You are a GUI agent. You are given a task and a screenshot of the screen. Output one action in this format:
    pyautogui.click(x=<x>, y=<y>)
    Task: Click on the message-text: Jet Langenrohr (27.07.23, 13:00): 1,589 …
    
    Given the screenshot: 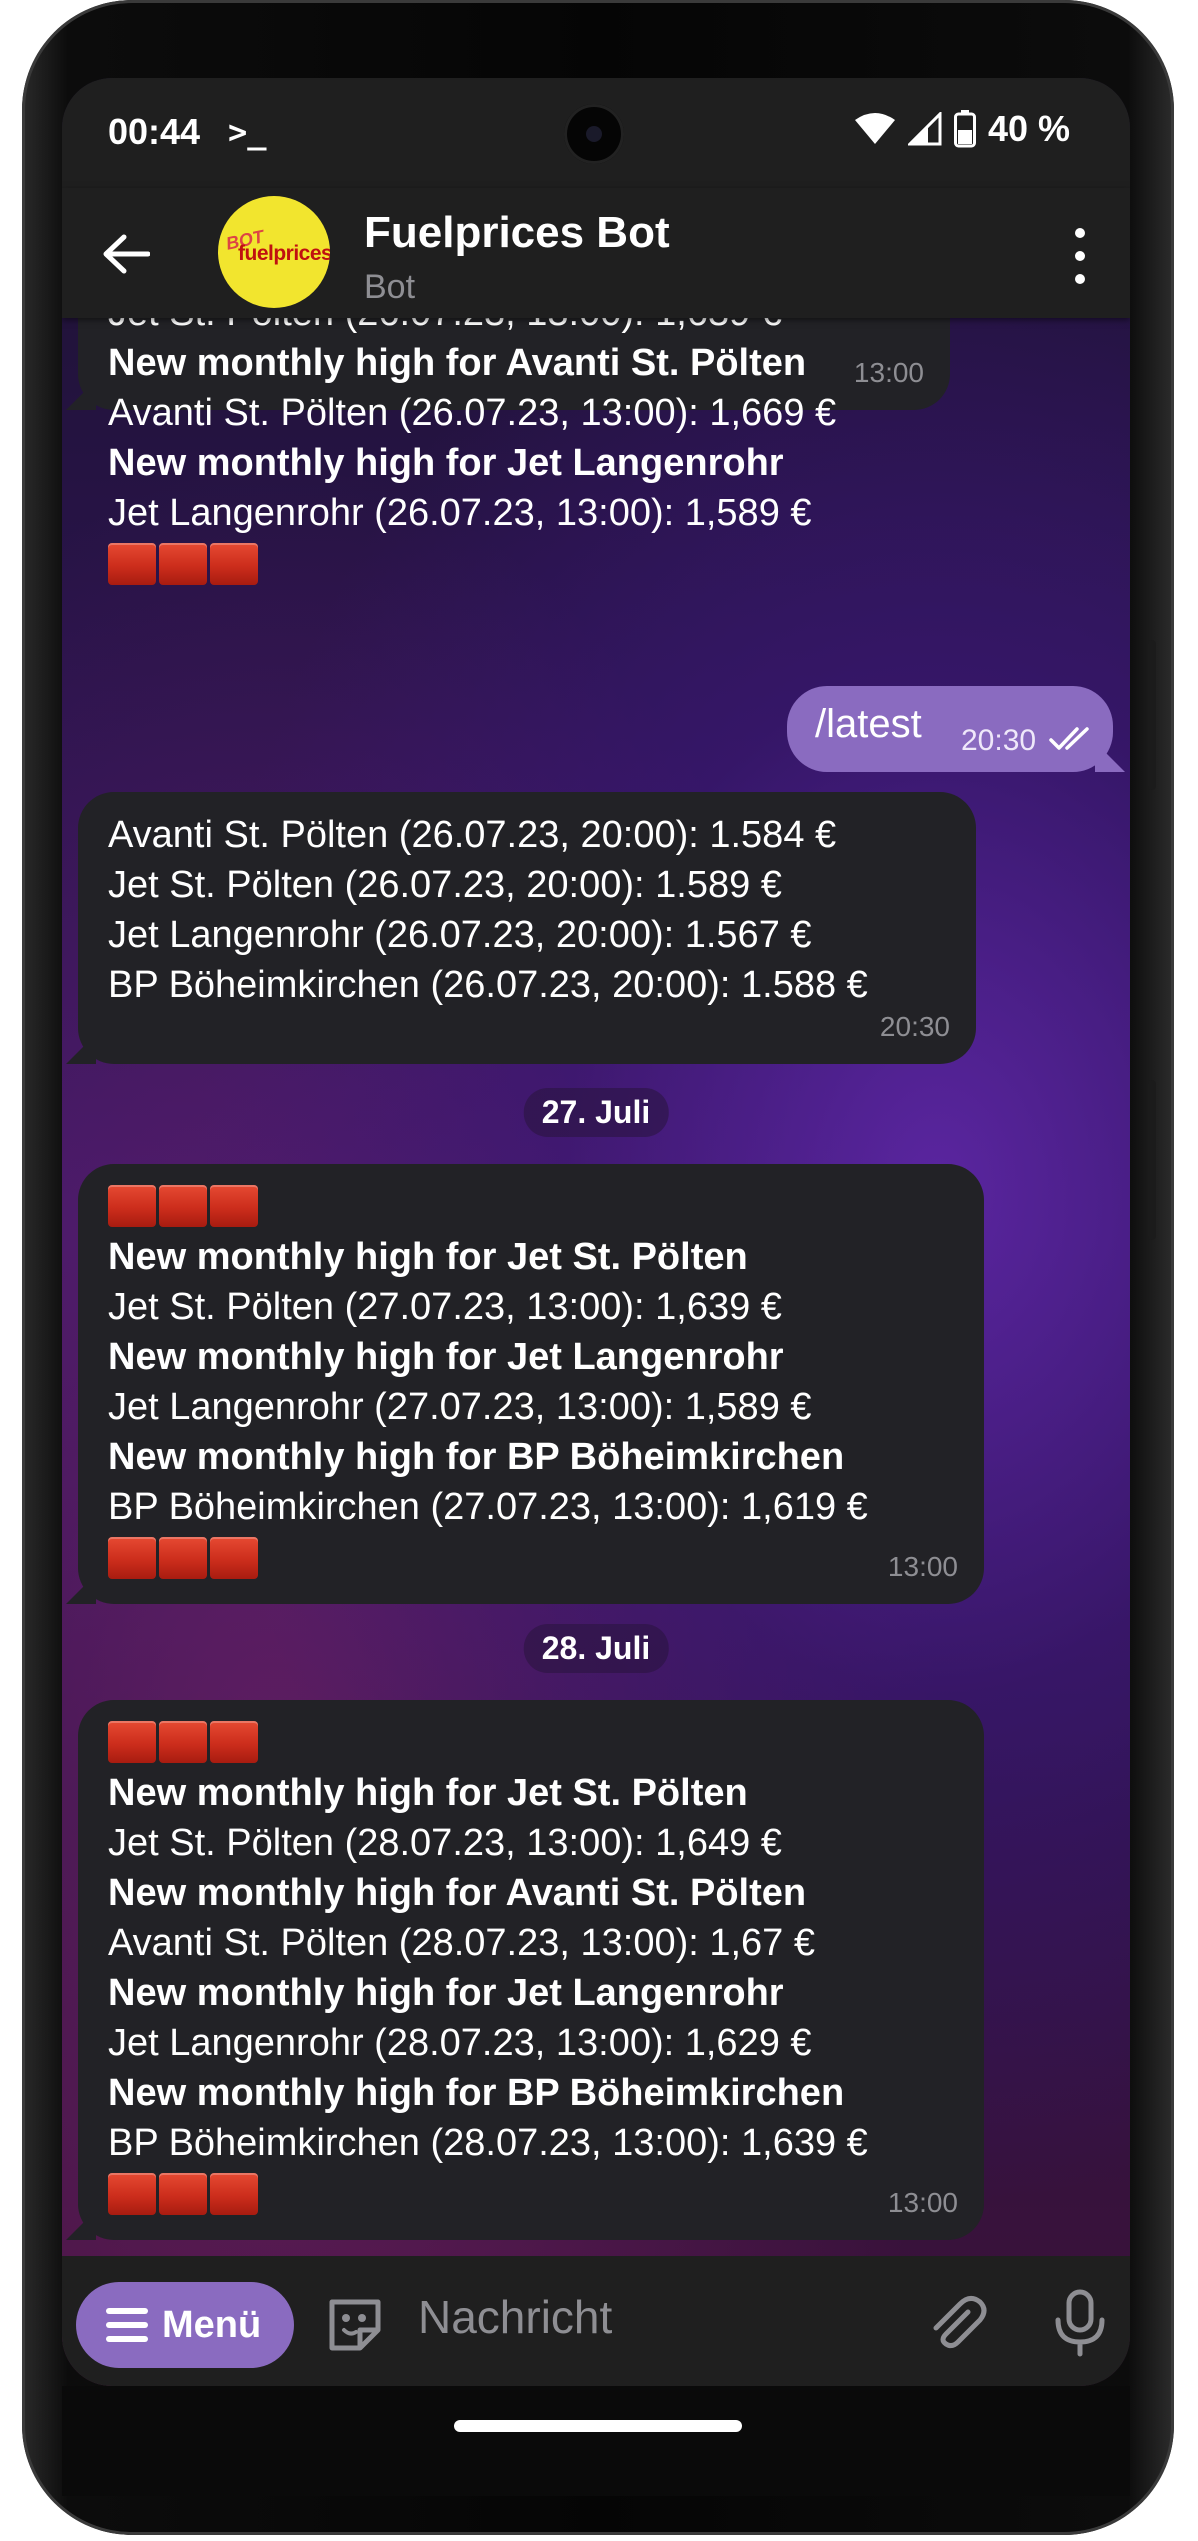 What is the action you would take?
    pyautogui.click(x=460, y=1407)
    